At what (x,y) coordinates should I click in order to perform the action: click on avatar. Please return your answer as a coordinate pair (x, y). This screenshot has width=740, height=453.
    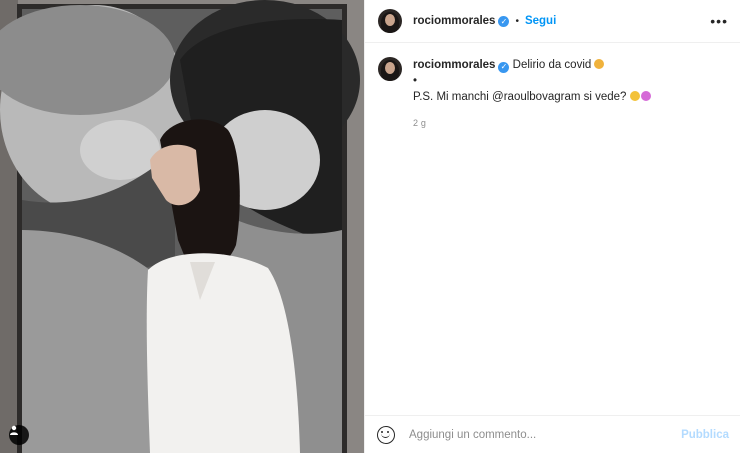
    Looking at the image, I should click on (390, 21).